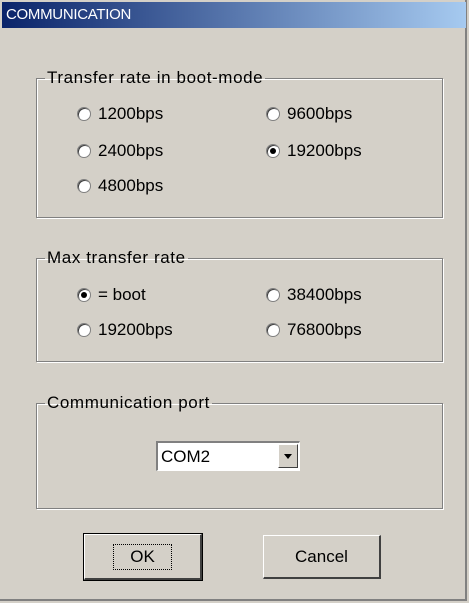 This screenshot has height=603, width=469. I want to click on boot-rate-4800: 4800bps, so click(120, 186).